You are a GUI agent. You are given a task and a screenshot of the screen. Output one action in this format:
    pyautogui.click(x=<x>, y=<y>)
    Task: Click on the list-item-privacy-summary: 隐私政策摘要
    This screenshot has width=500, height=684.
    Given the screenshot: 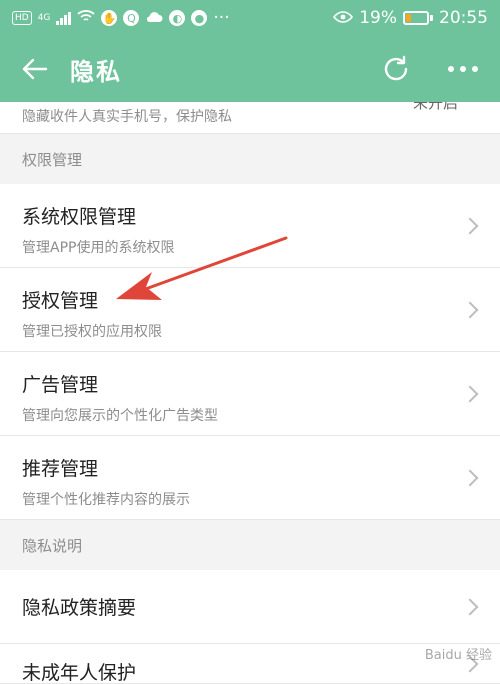 What is the action you would take?
    pyautogui.click(x=250, y=607)
    